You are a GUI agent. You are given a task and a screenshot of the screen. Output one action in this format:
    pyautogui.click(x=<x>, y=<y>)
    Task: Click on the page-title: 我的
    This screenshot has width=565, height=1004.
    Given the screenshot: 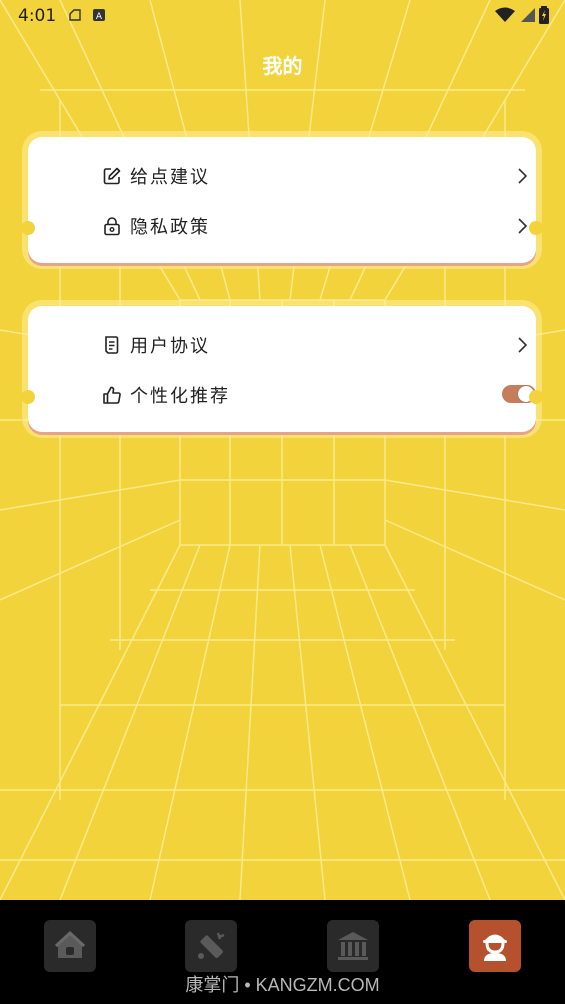 What is the action you would take?
    pyautogui.click(x=282, y=66)
    